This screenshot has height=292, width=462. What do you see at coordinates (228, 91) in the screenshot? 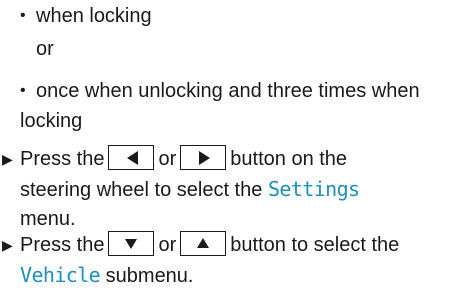
I see `bullet-text: once when unlocking and three times when` at bounding box center [228, 91].